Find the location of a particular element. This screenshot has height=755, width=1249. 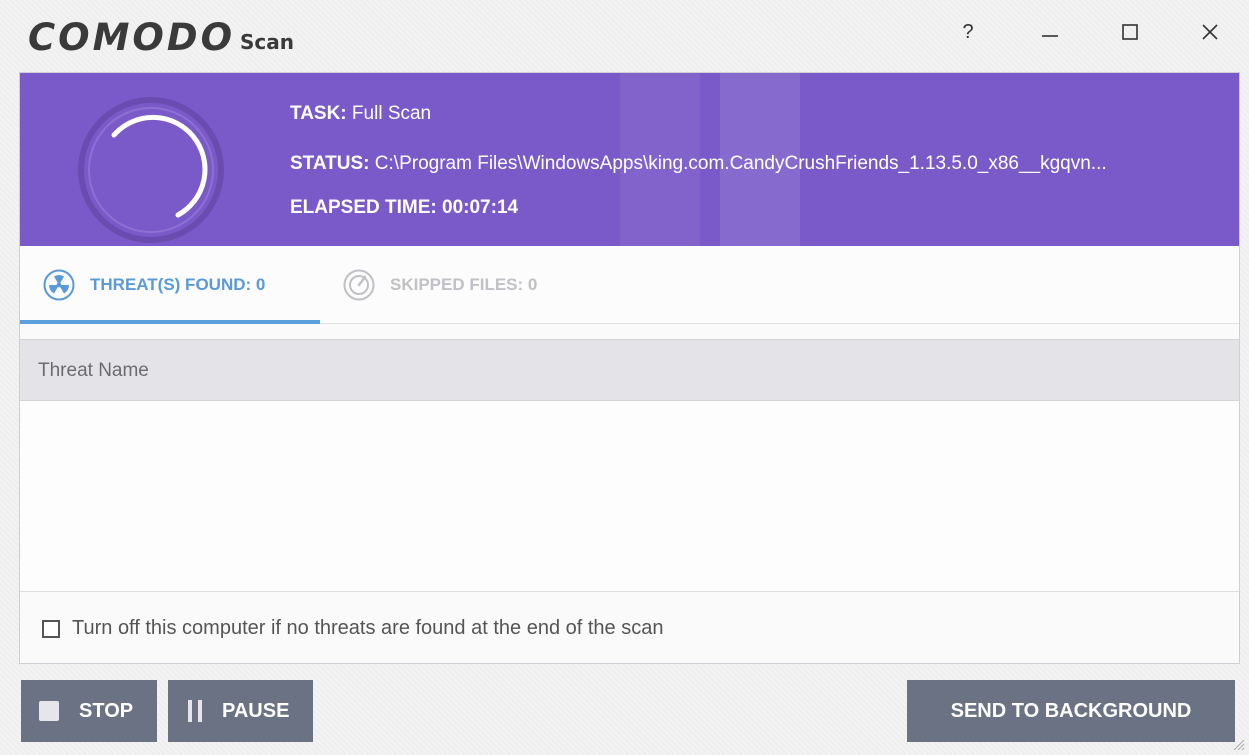

pause-button: PAUSE is located at coordinates (240, 711).